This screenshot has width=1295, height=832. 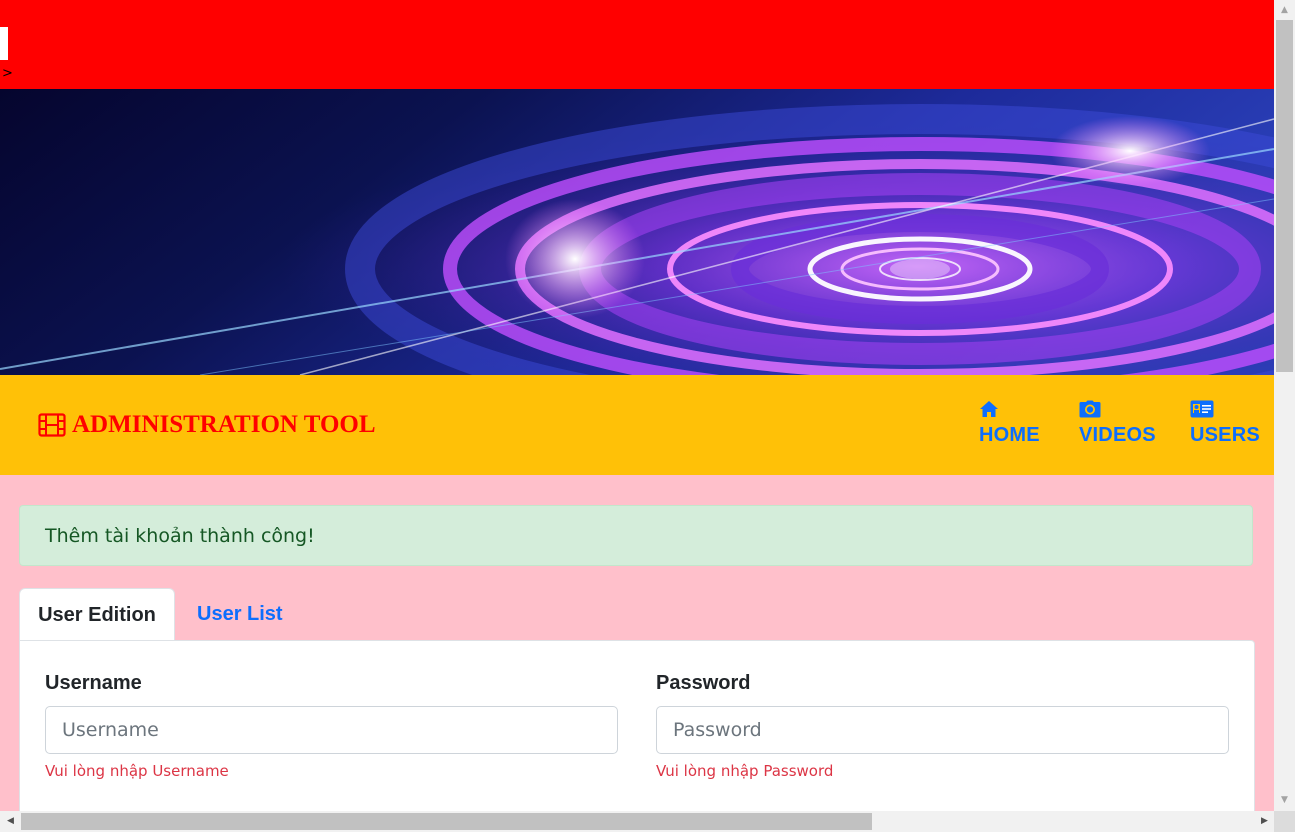 I want to click on home-icon, so click(x=989, y=409).